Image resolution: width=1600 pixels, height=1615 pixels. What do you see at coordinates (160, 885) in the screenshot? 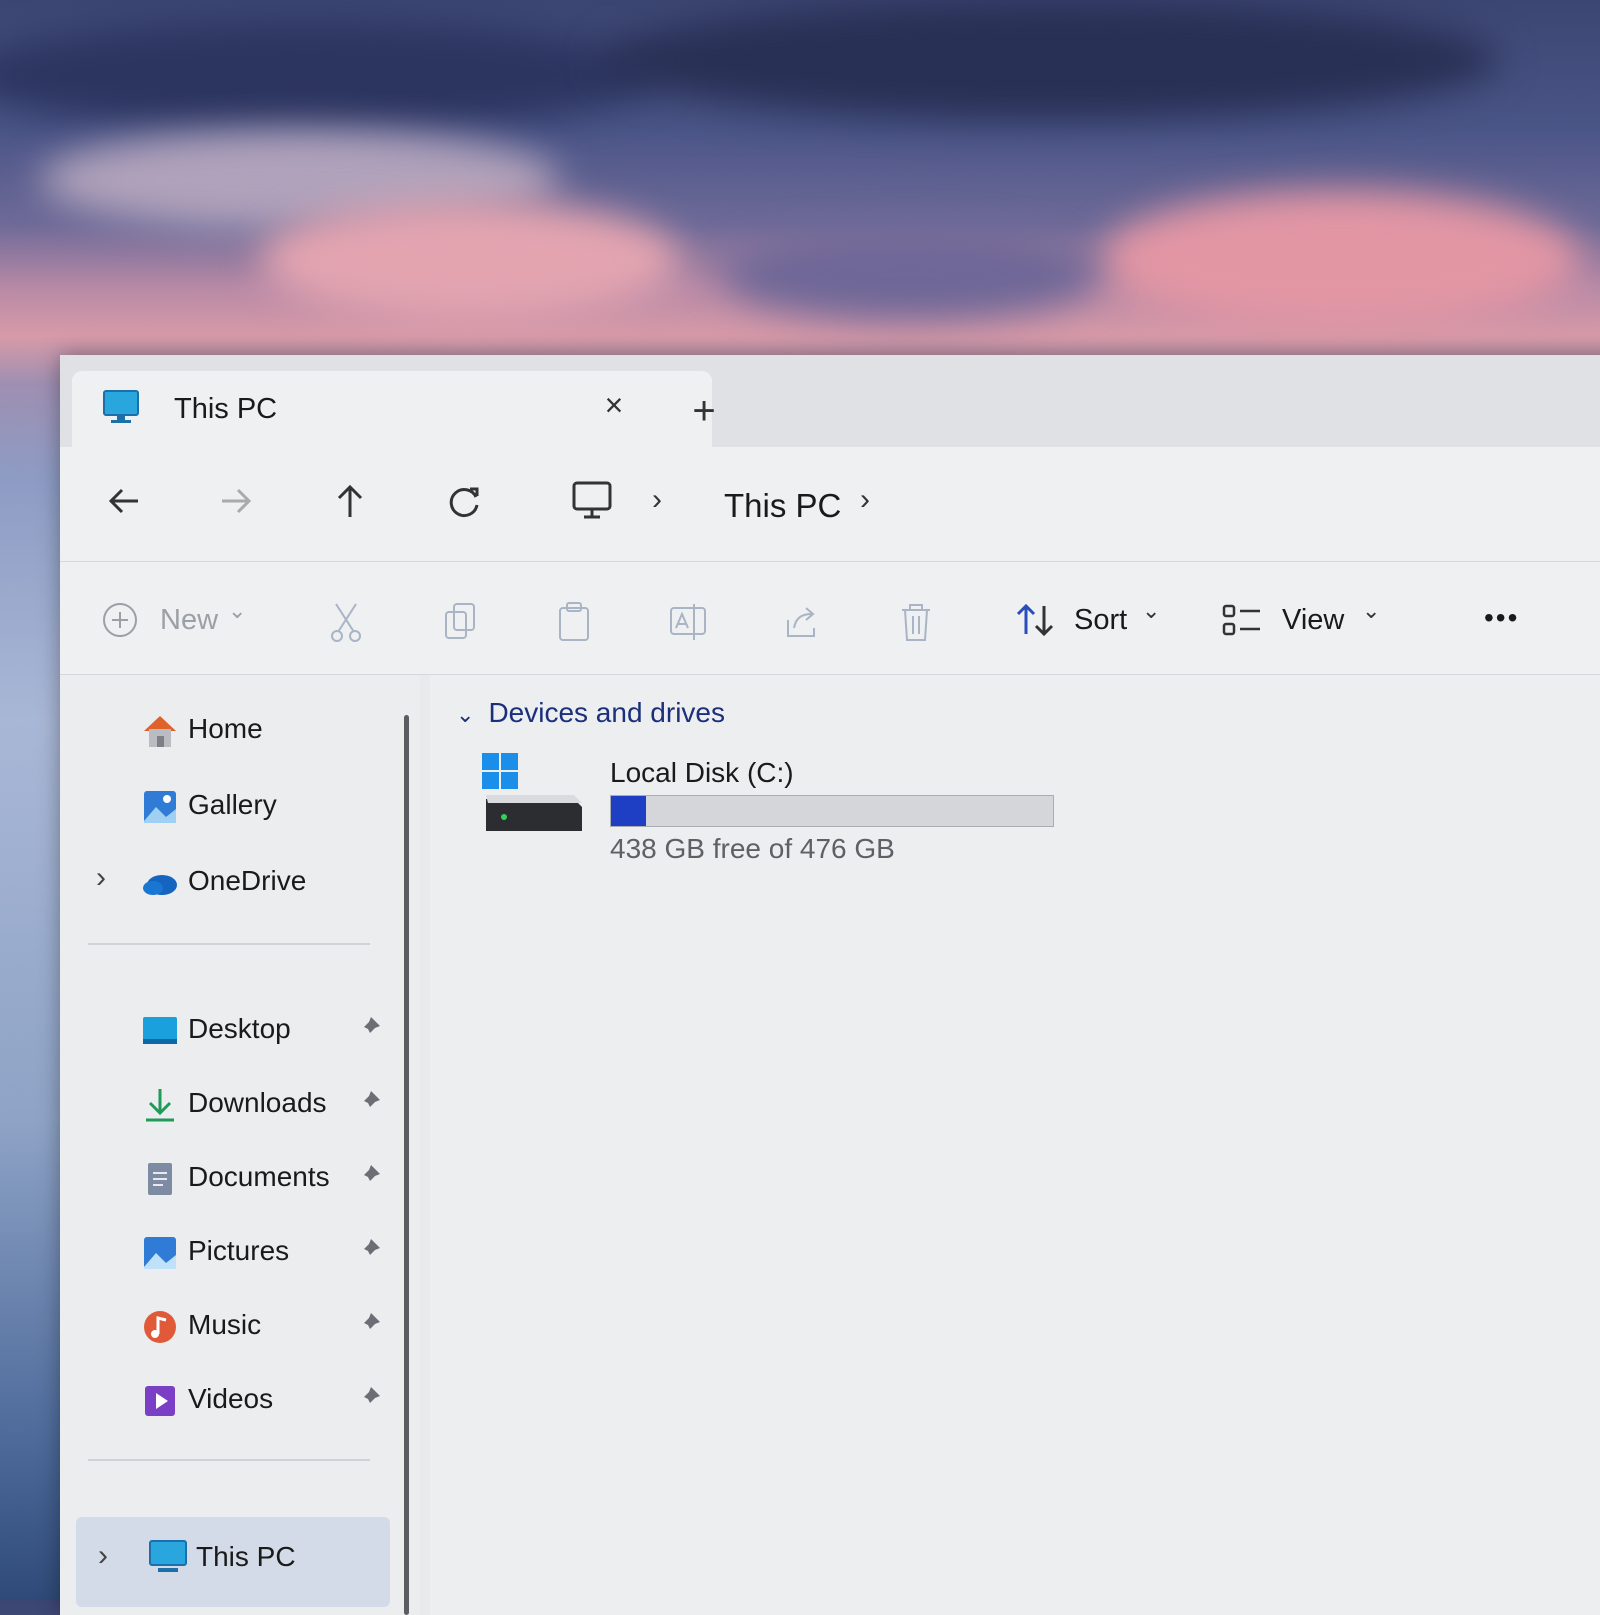
I see `onedrive-icon` at bounding box center [160, 885].